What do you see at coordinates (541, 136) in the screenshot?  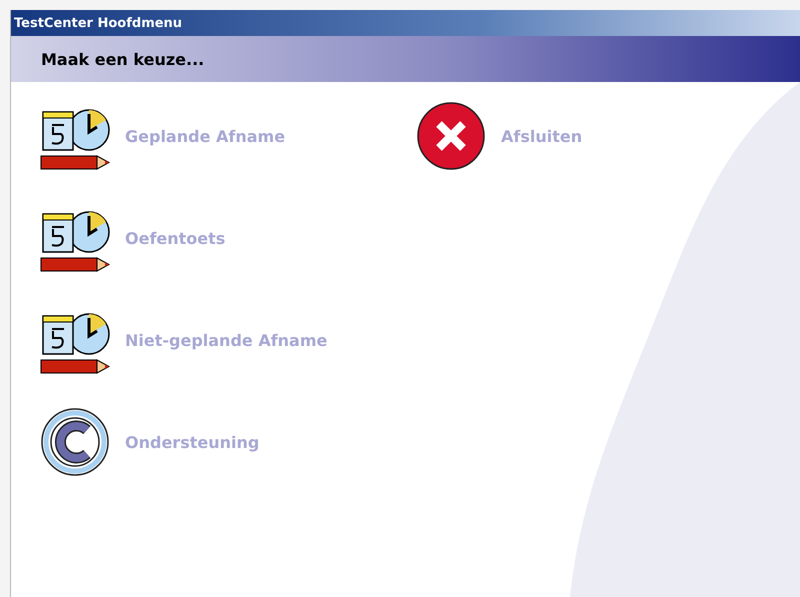 I see `menu-item-link: Afsluiten` at bounding box center [541, 136].